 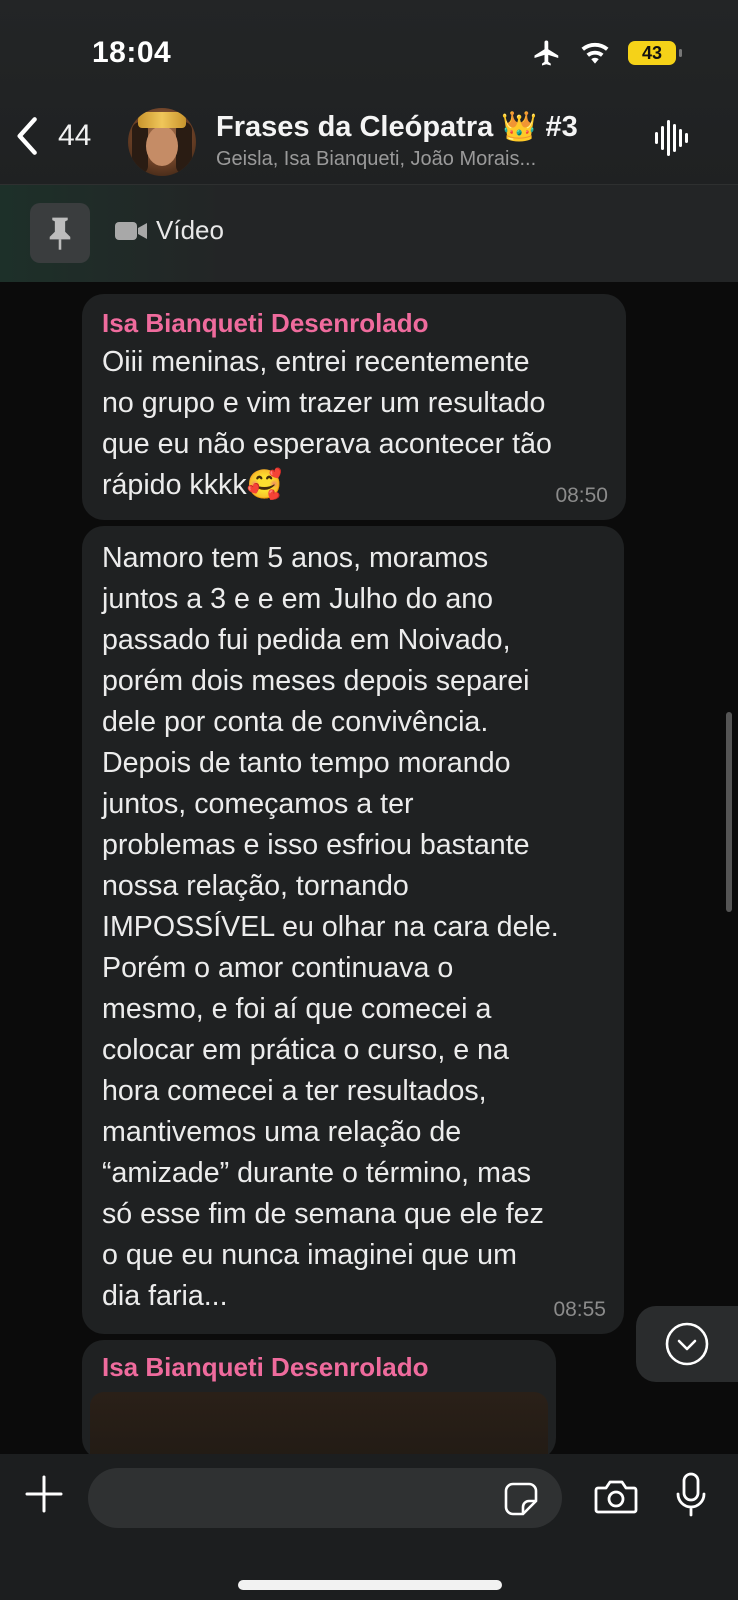 What do you see at coordinates (27, 136) in the screenshot?
I see `chevron-left-icon` at bounding box center [27, 136].